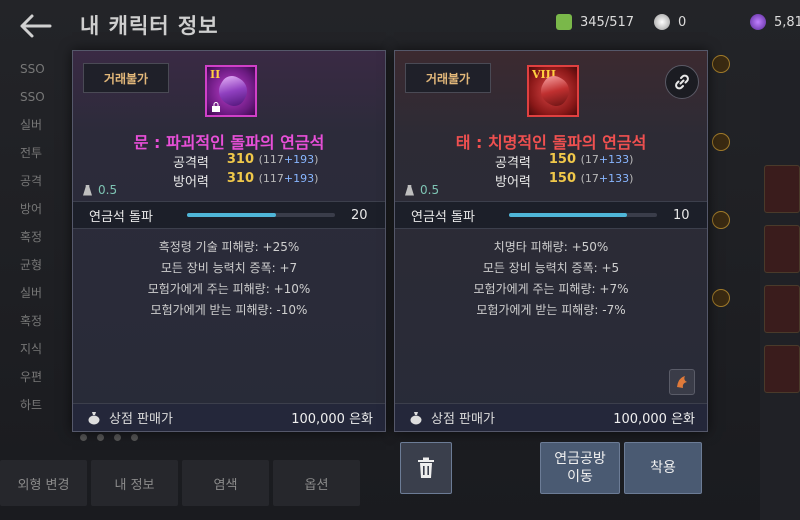 The image size is (800, 520). I want to click on pearl-icon, so click(662, 22).